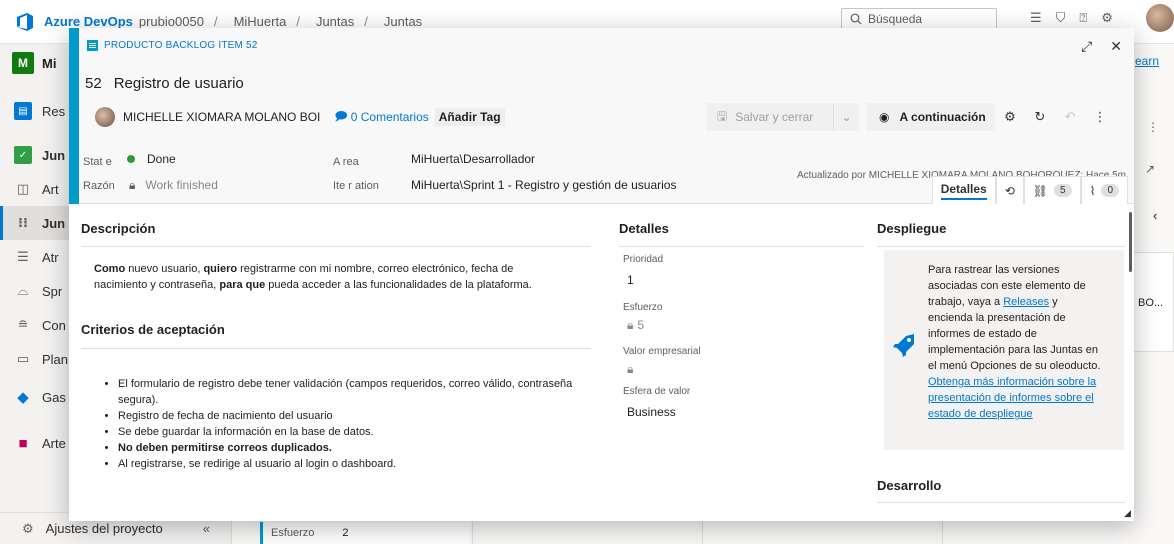  Describe the element at coordinates (651, 412) in the screenshot. I see `value-area-field: Business` at that location.